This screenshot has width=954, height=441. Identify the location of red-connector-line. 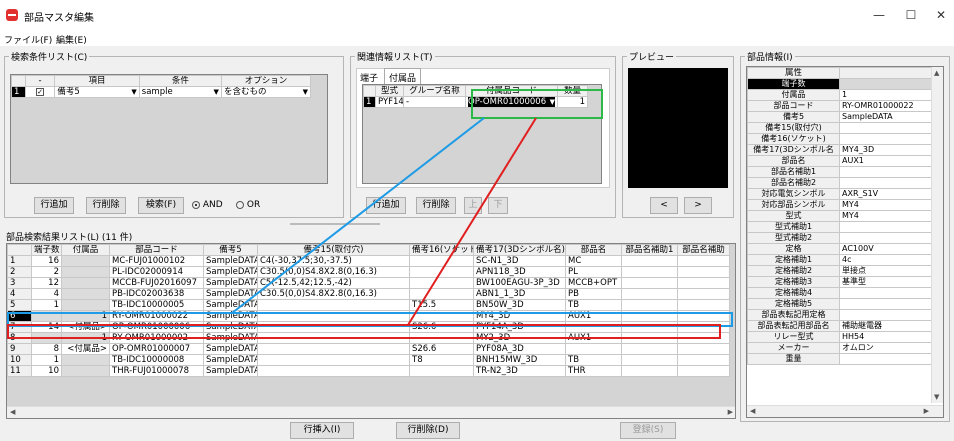
(472, 221).